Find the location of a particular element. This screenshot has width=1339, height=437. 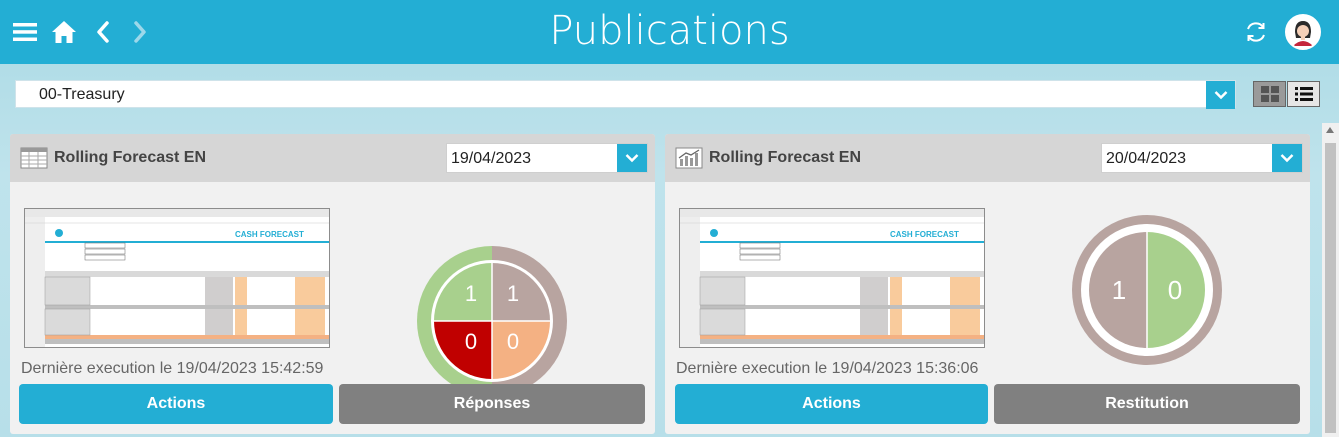

date-select: 19/04/2023 is located at coordinates (547, 158).